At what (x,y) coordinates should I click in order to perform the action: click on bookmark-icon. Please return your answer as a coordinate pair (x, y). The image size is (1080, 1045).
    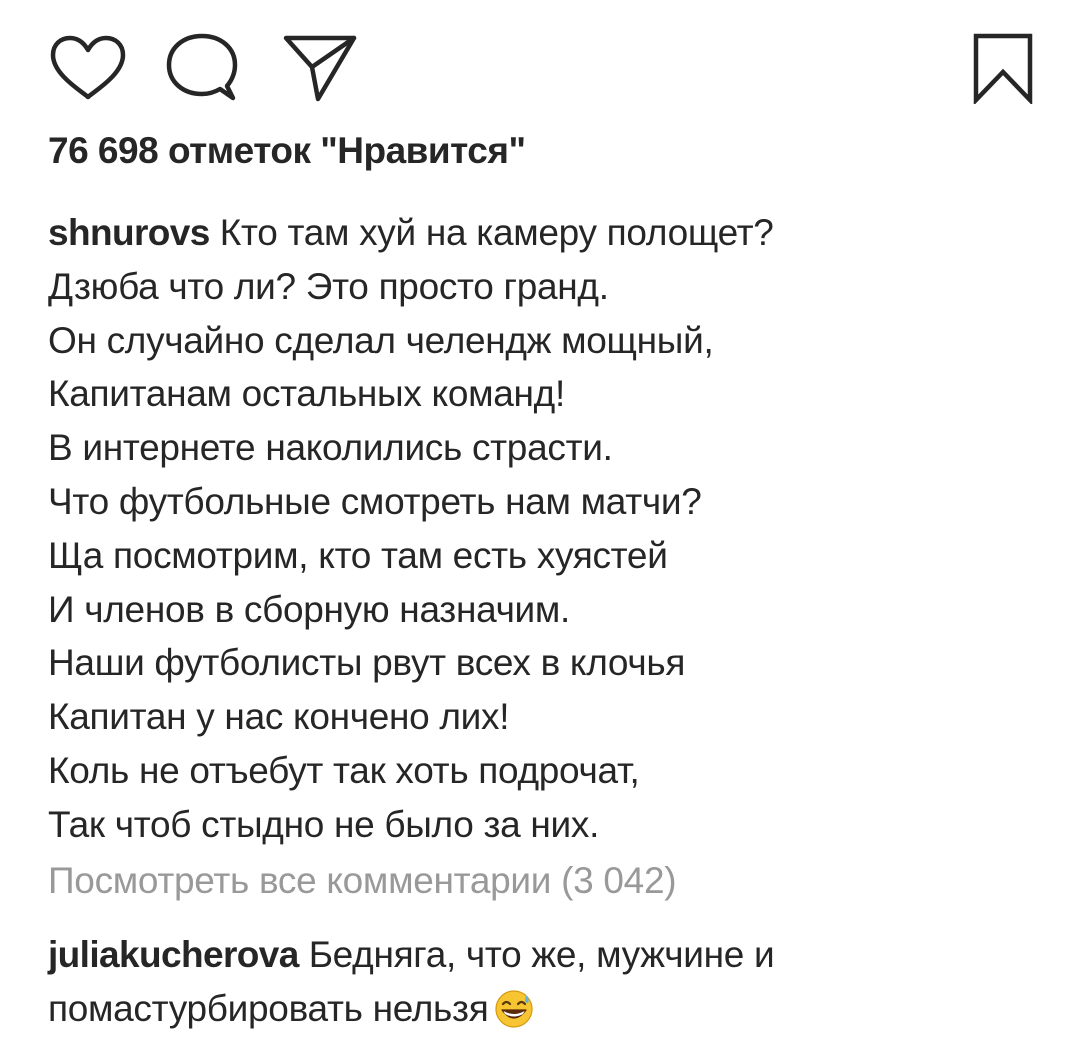
    Looking at the image, I should click on (1003, 68).